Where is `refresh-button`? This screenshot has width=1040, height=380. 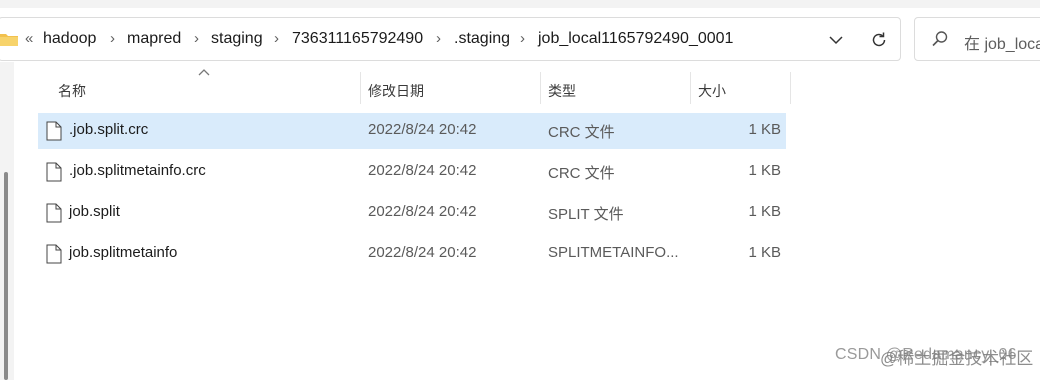 refresh-button is located at coordinates (879, 40).